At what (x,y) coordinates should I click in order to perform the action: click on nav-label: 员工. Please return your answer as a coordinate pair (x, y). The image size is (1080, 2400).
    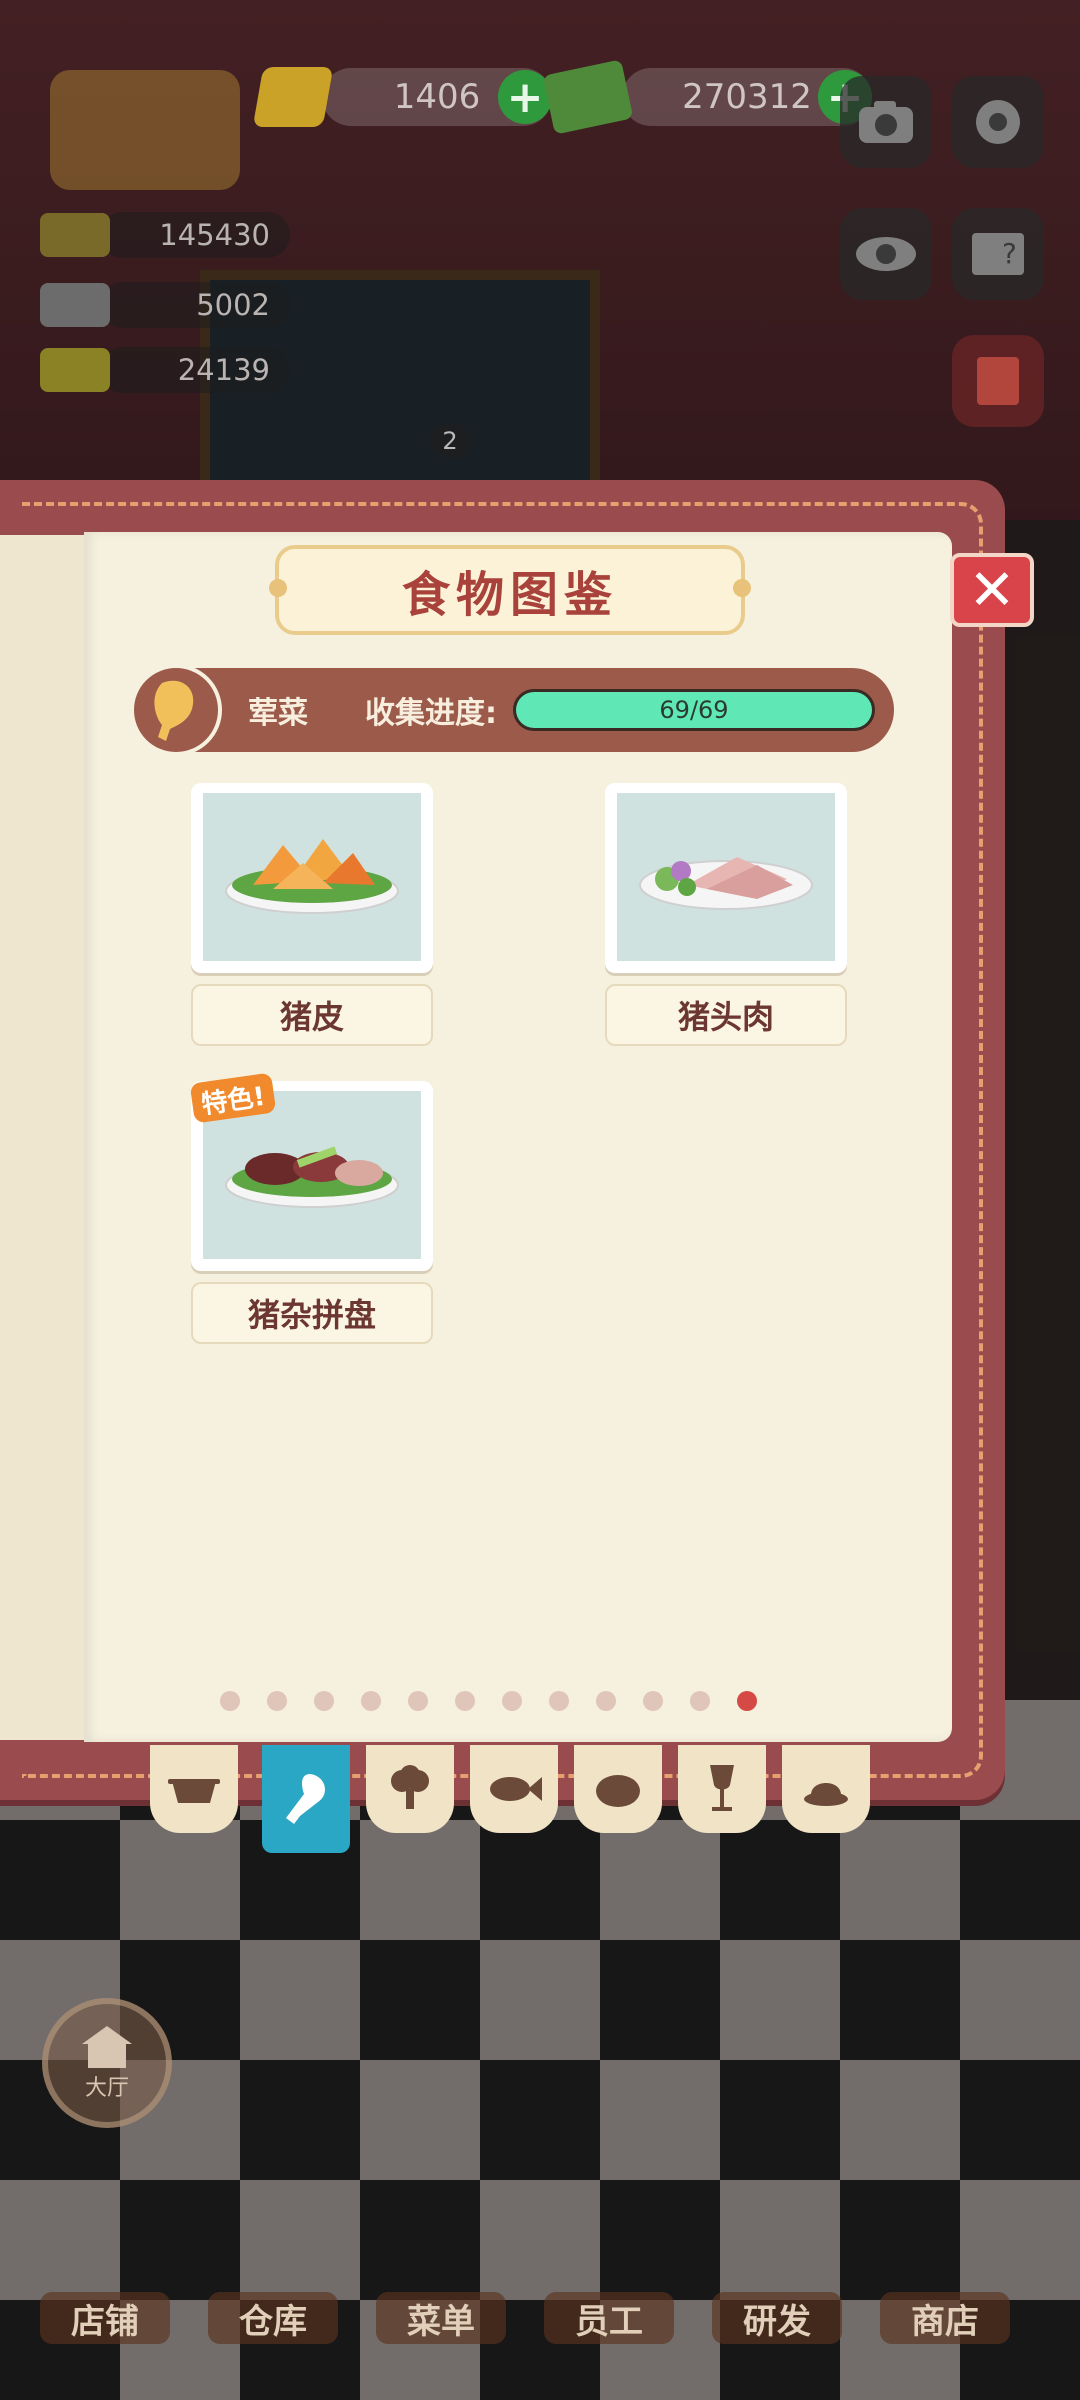
    Looking at the image, I should click on (609, 2318).